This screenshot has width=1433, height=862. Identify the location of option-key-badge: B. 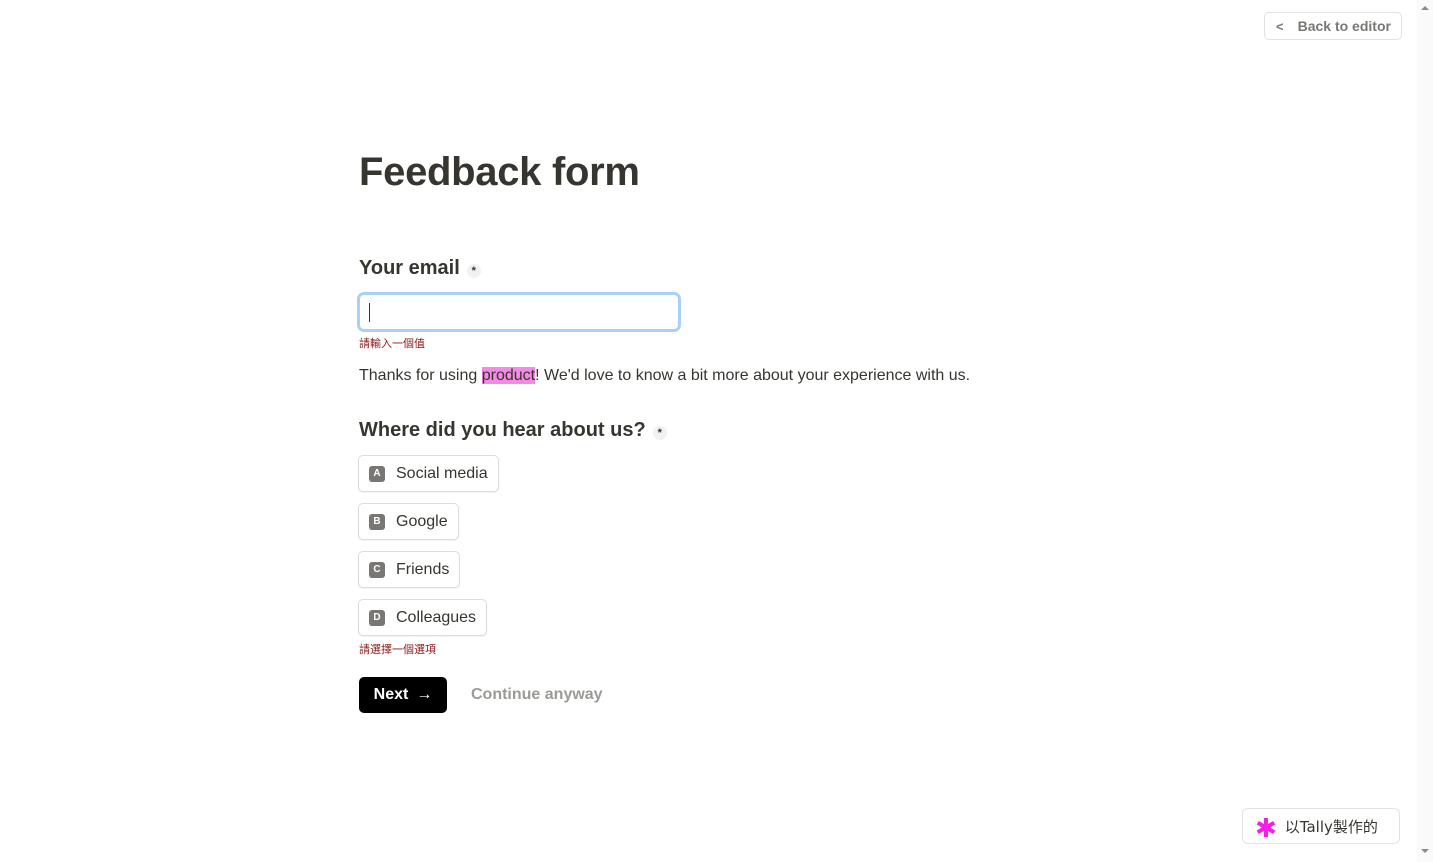
(377, 521).